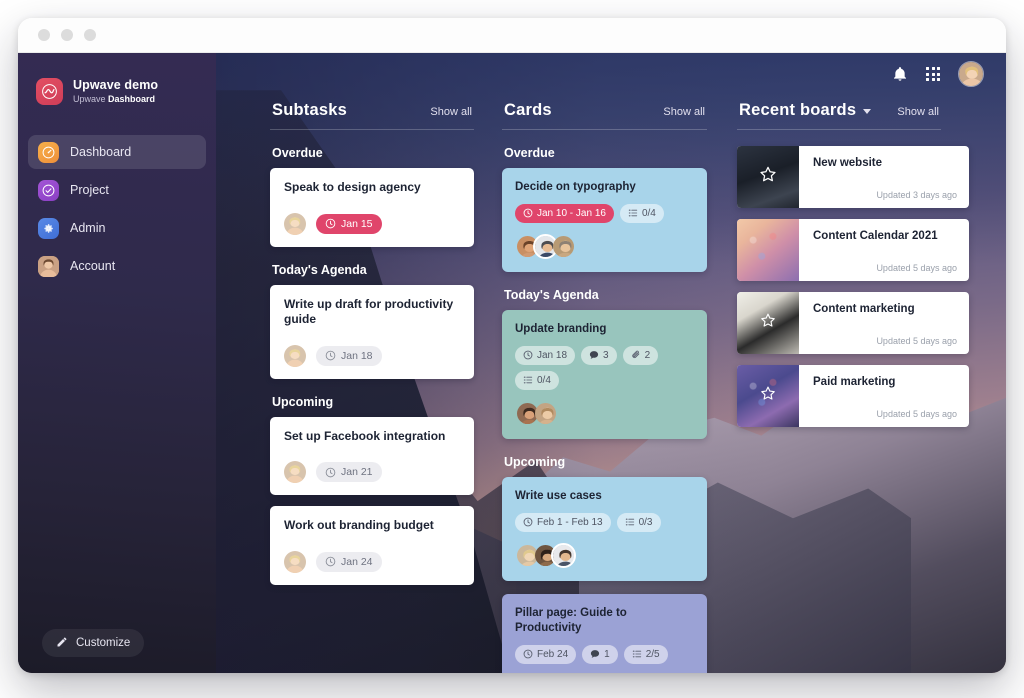 This screenshot has height=698, width=1024. I want to click on sidebar-item-account: Account, so click(117, 266).